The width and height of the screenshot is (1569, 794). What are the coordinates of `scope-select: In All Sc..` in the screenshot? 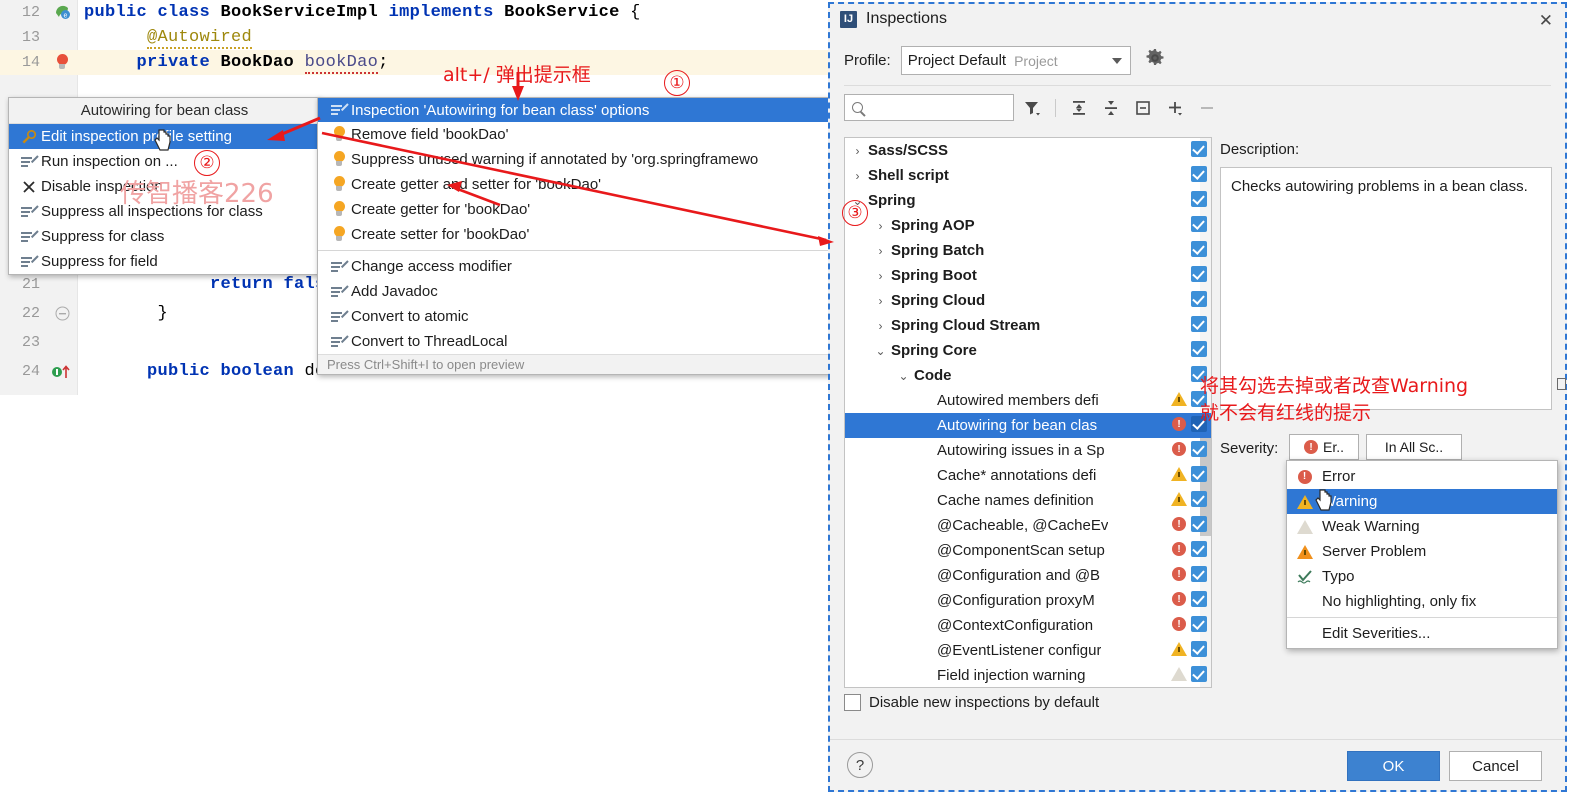 It's located at (1414, 447).